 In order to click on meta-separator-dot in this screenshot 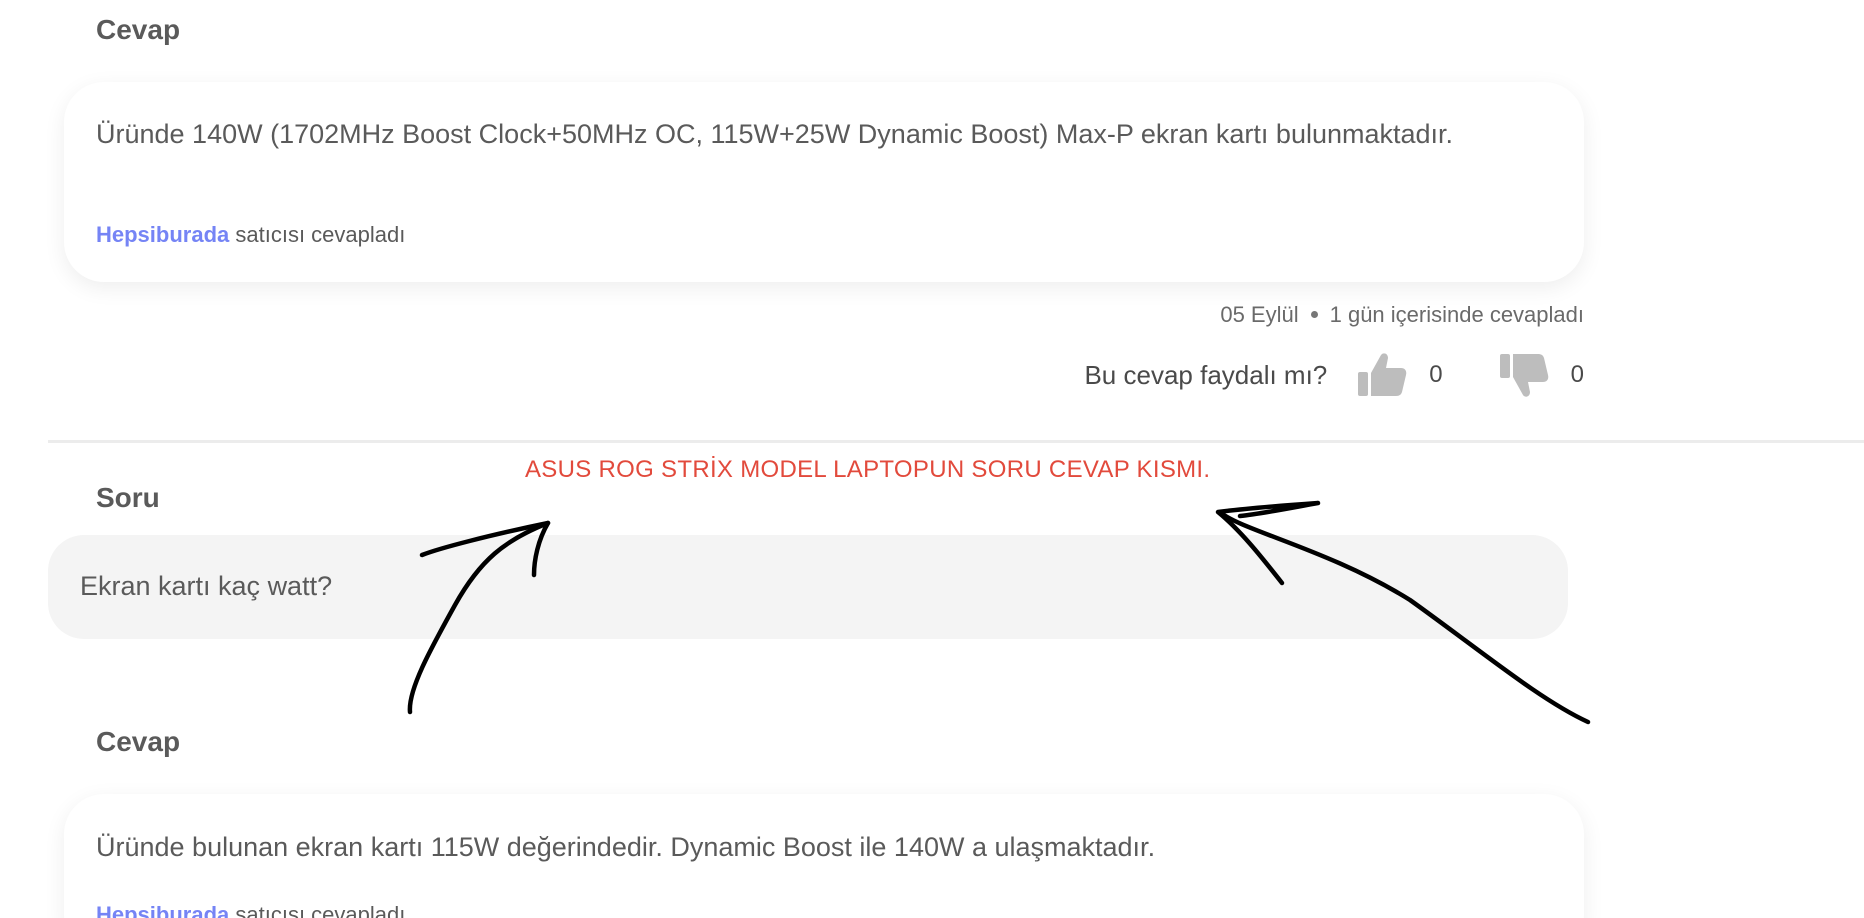, I will do `click(1314, 314)`.